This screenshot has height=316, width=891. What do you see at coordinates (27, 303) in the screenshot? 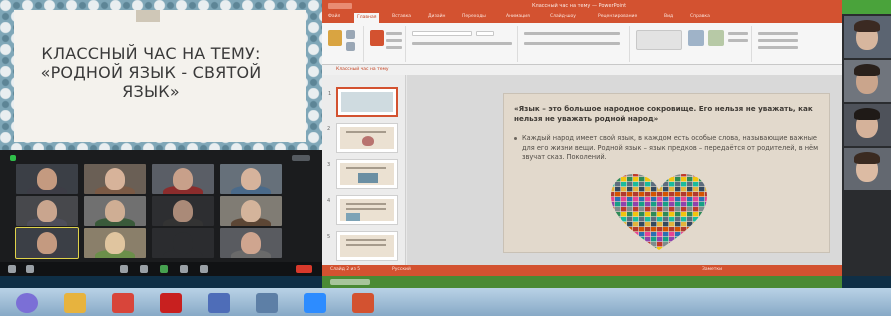
I see `start-orb-taskbar-button` at bounding box center [27, 303].